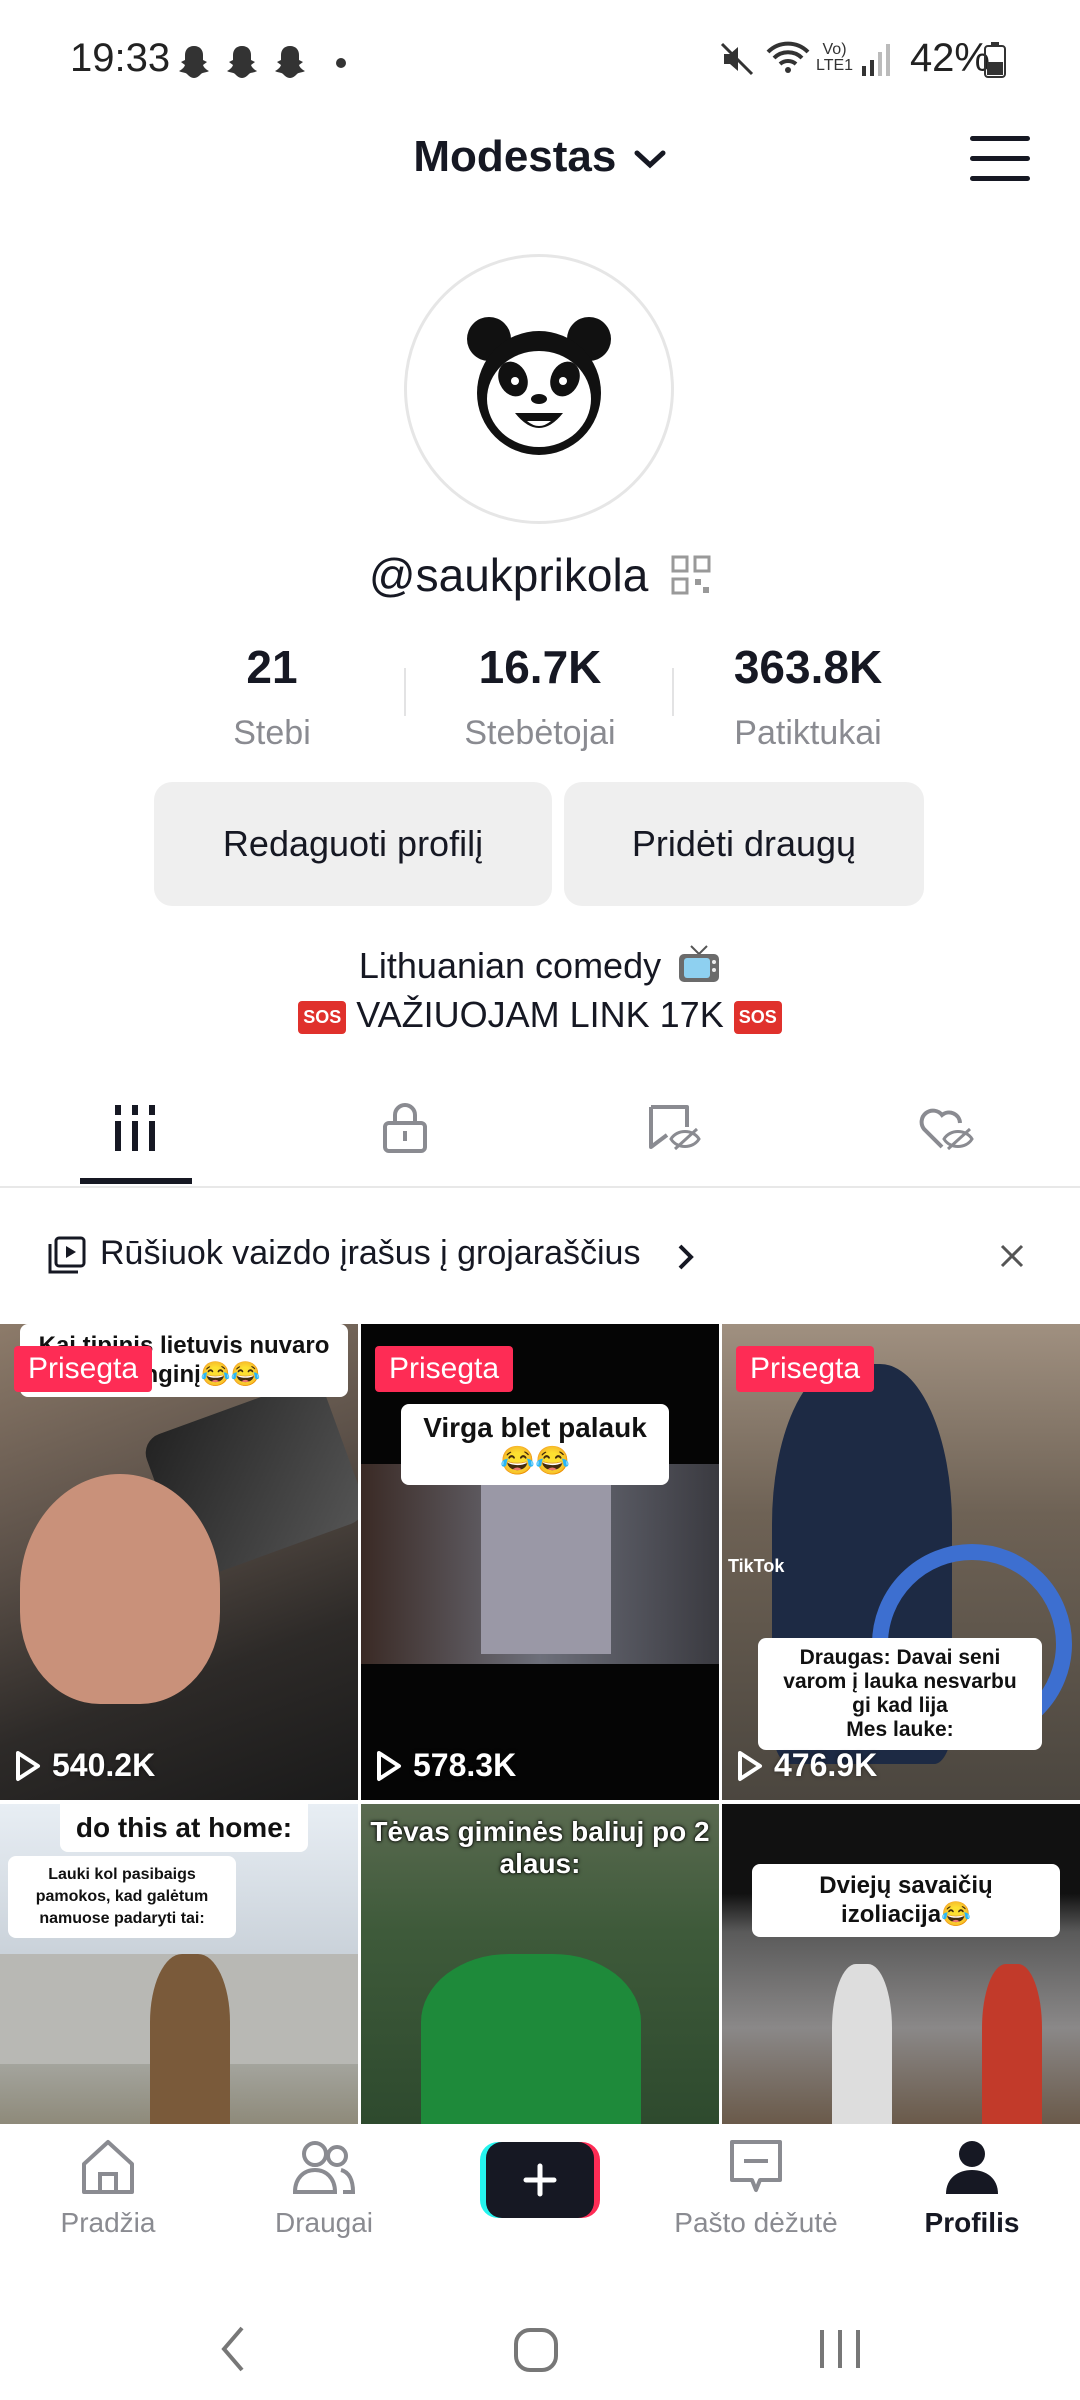 The image size is (1080, 2400). What do you see at coordinates (546, 1564) in the screenshot?
I see `thumb-object` at bounding box center [546, 1564].